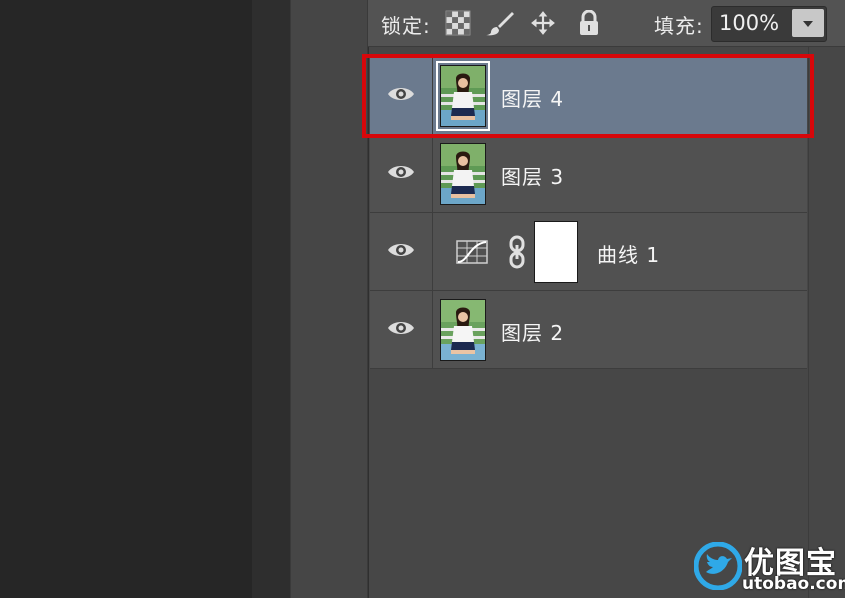  I want to click on curves-adjustment-icon, so click(472, 252).